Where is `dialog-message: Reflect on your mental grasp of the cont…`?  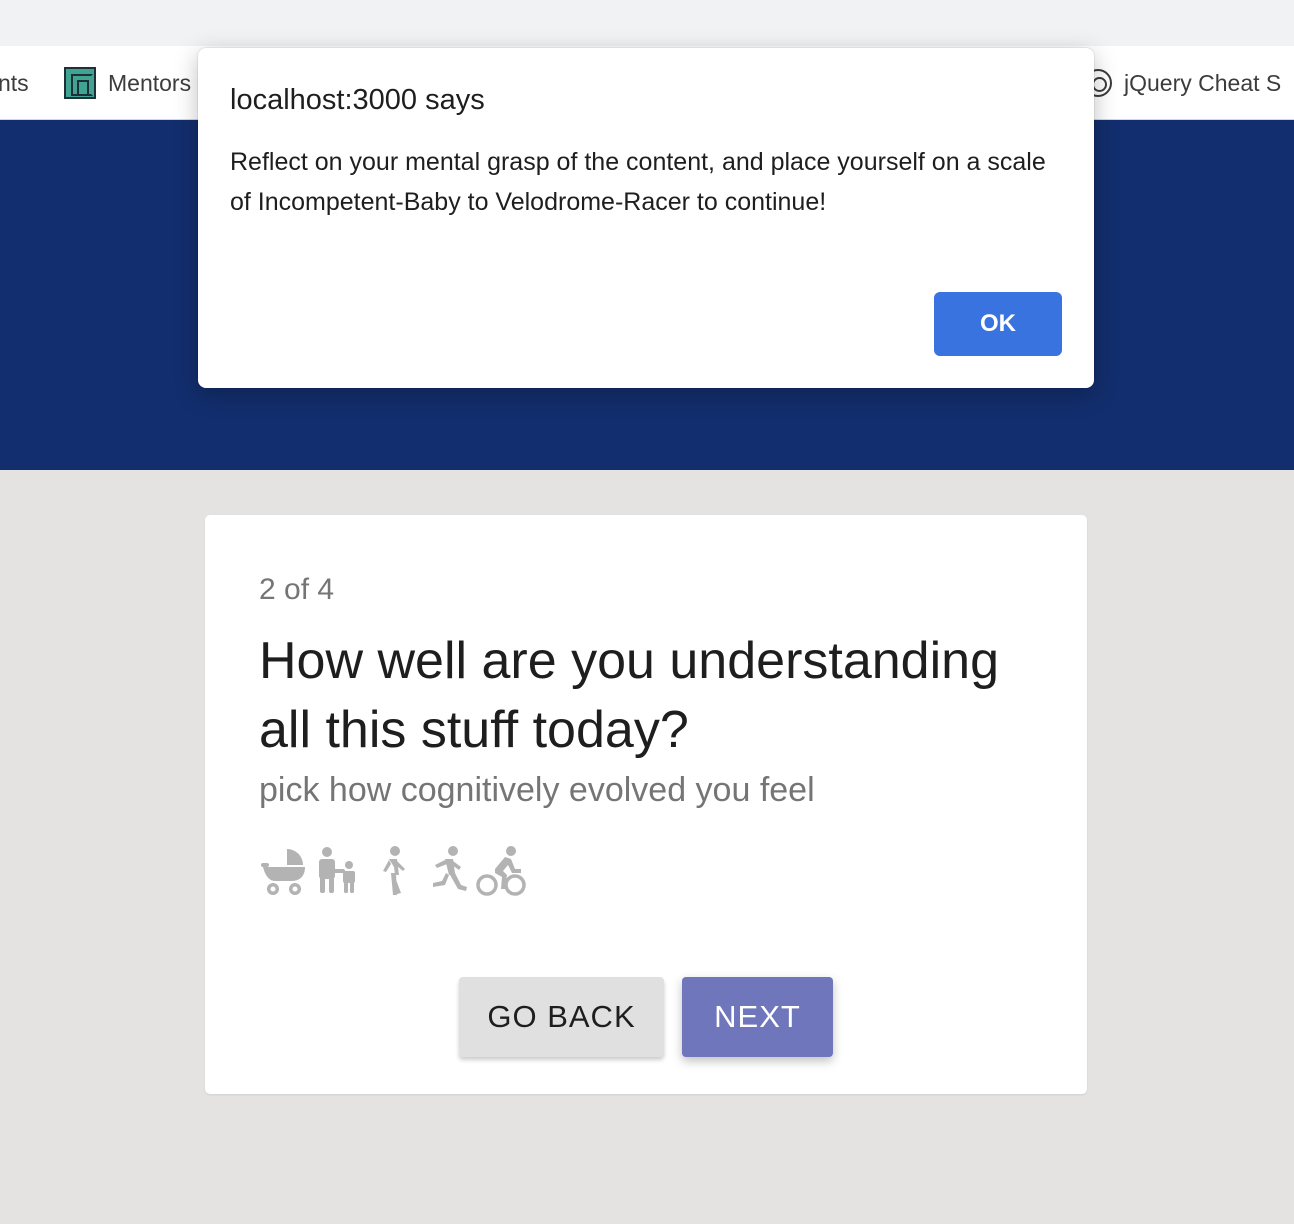 dialog-message: Reflect on your mental grasp of the cont… is located at coordinates (638, 182).